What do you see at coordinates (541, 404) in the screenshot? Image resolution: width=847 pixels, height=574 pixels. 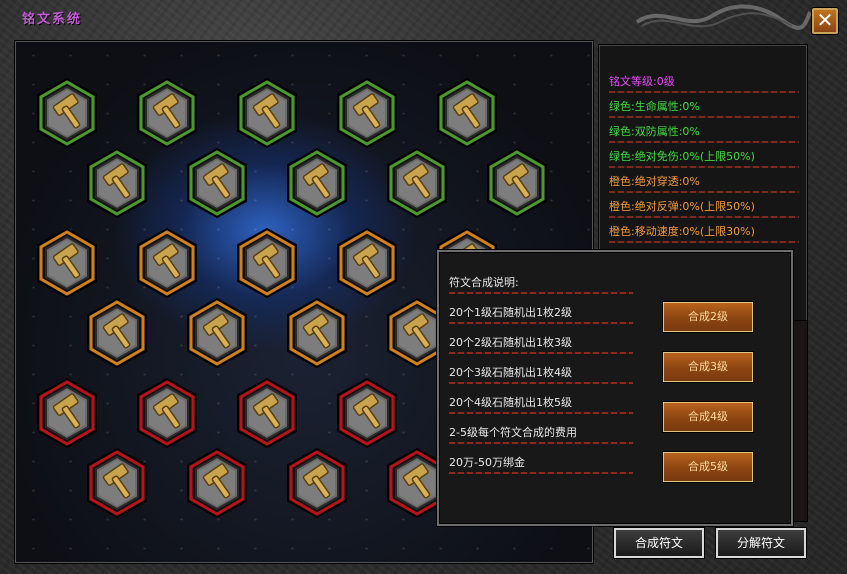 I see `popup-info-line: 20个4级石随机出1枚5级` at bounding box center [541, 404].